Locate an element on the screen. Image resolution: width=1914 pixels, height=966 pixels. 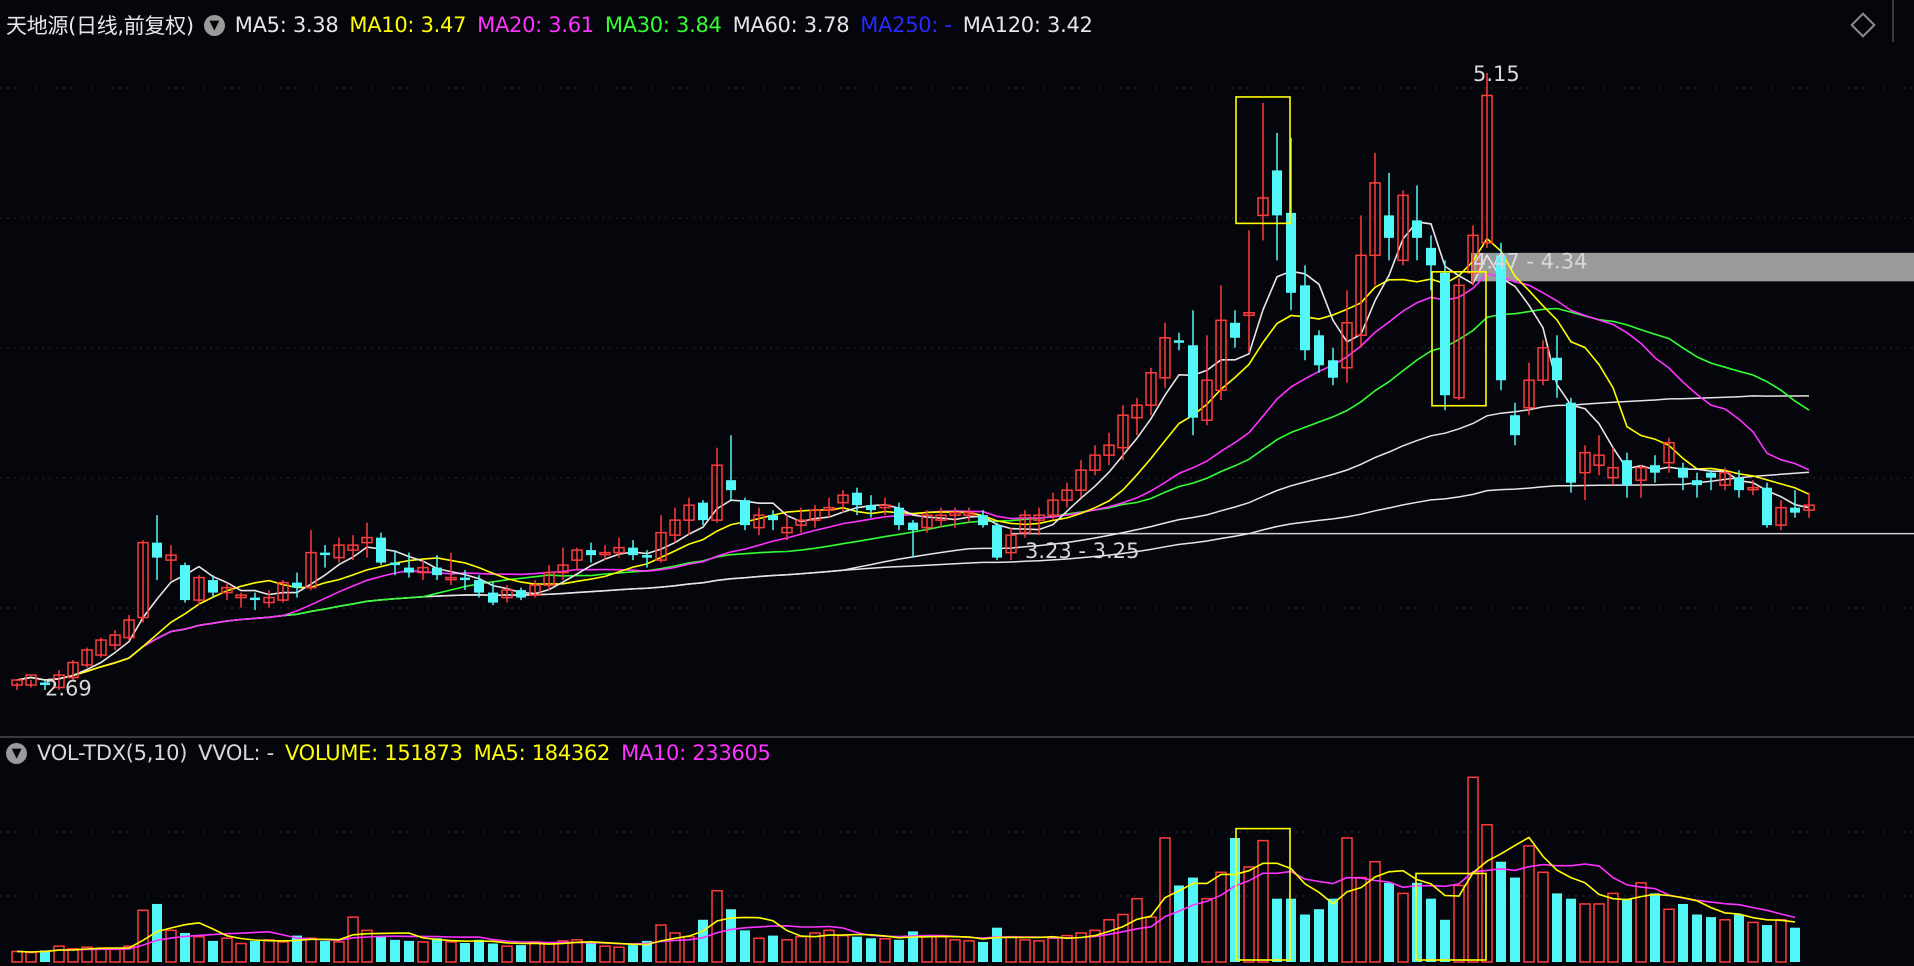
vol-ma10-line is located at coordinates (906, 908).